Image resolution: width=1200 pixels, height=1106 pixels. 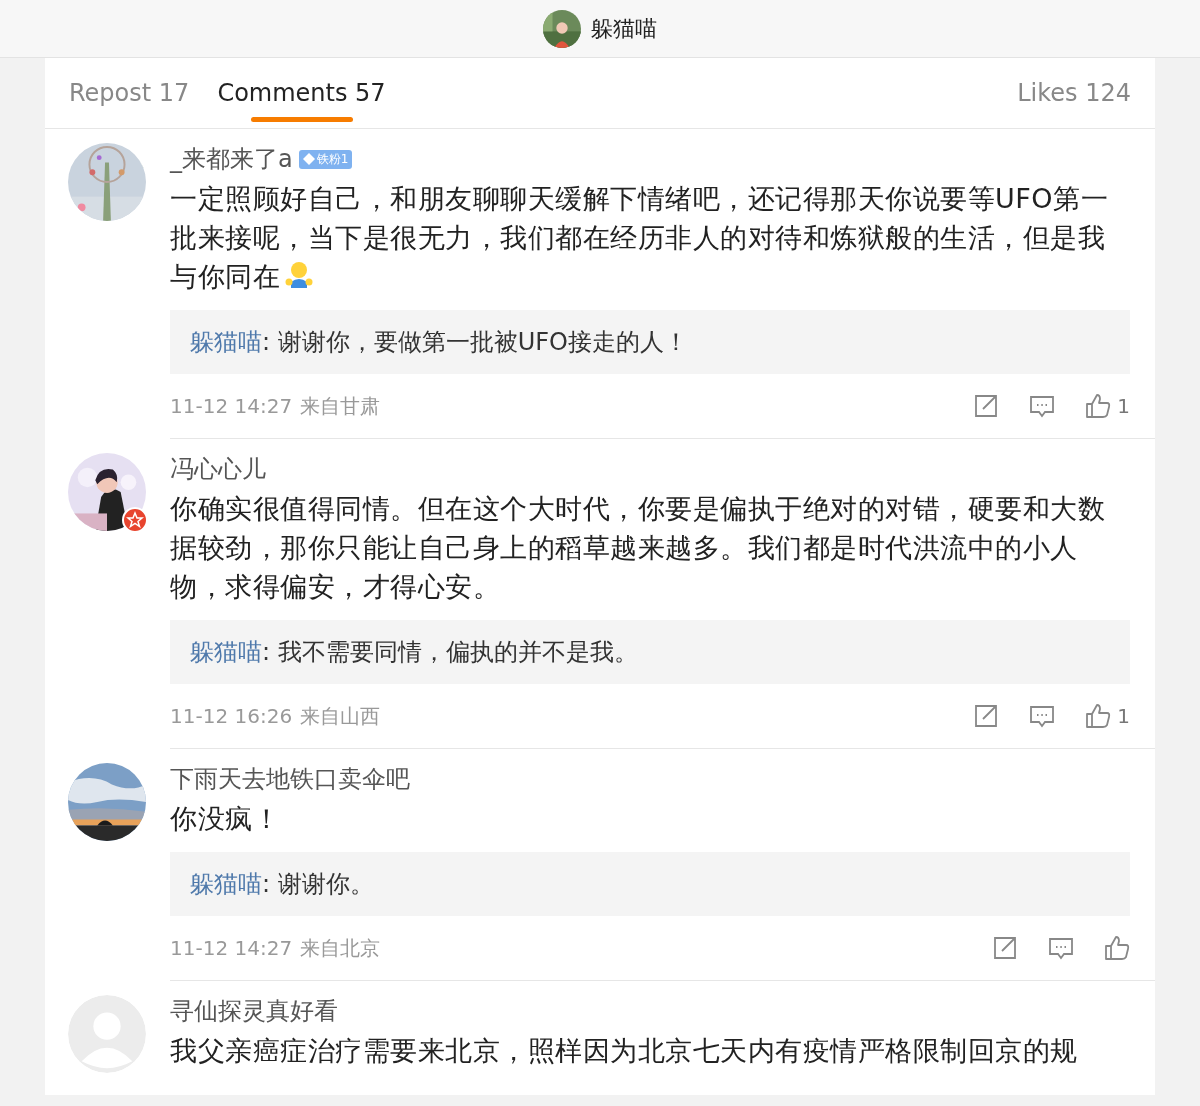 I want to click on comment-text: 你没疯！, so click(x=225, y=818).